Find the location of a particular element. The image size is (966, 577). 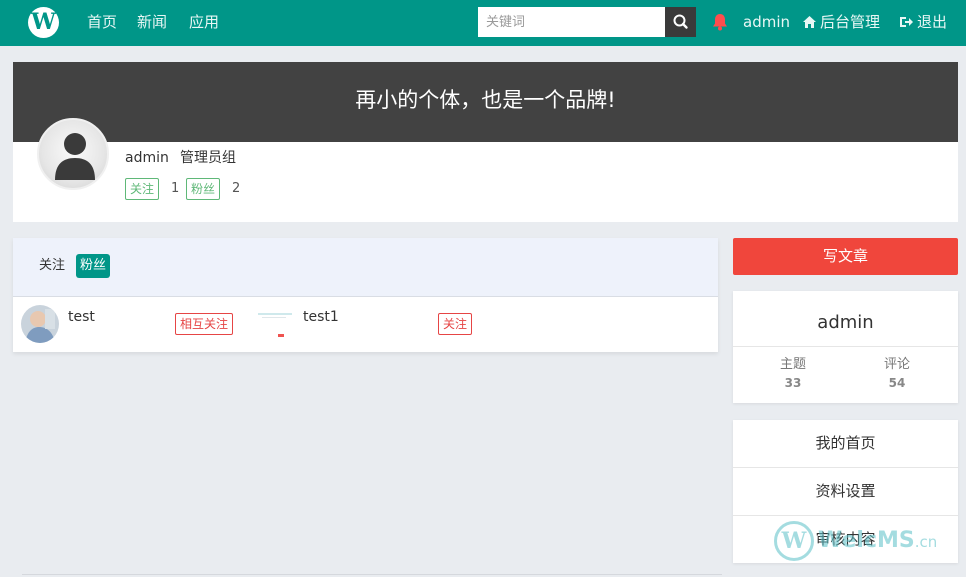

default-avatar-icon is located at coordinates (75, 156).